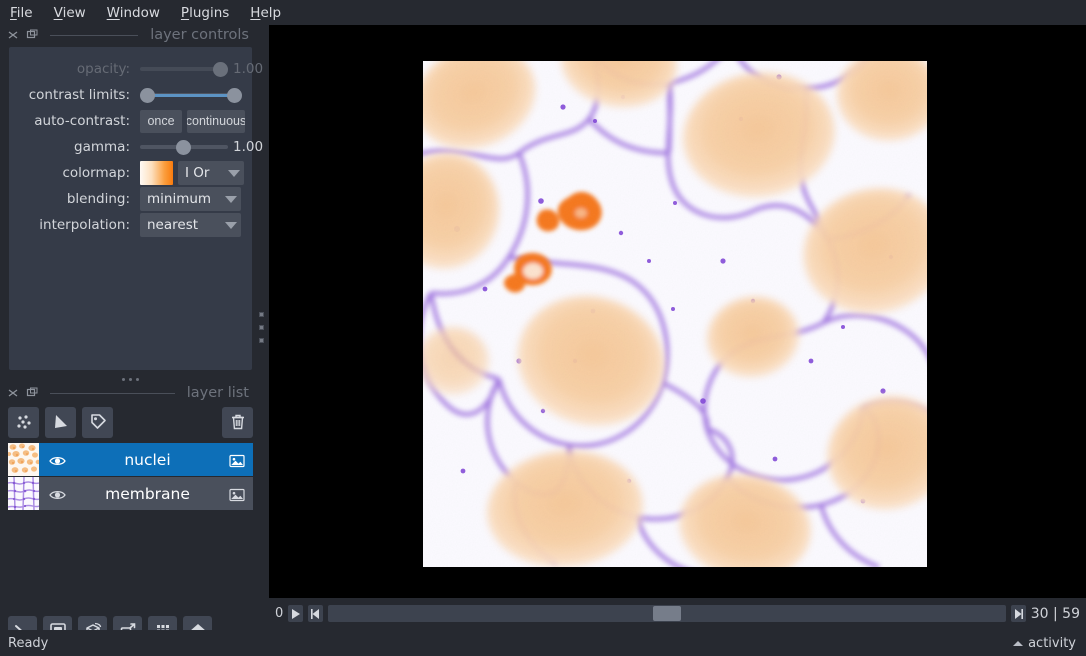 This screenshot has height=656, width=1086. I want to click on gamma-knob, so click(183, 147).